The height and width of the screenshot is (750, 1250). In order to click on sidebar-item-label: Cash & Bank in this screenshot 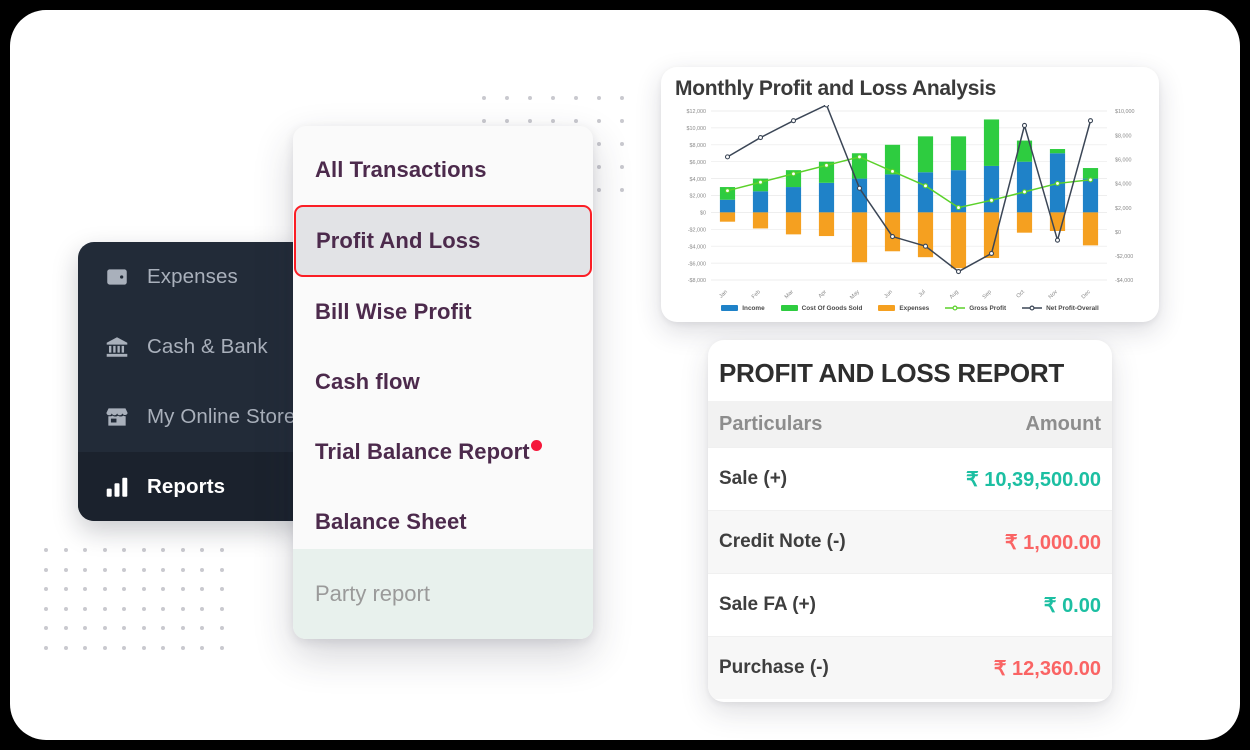, I will do `click(207, 346)`.